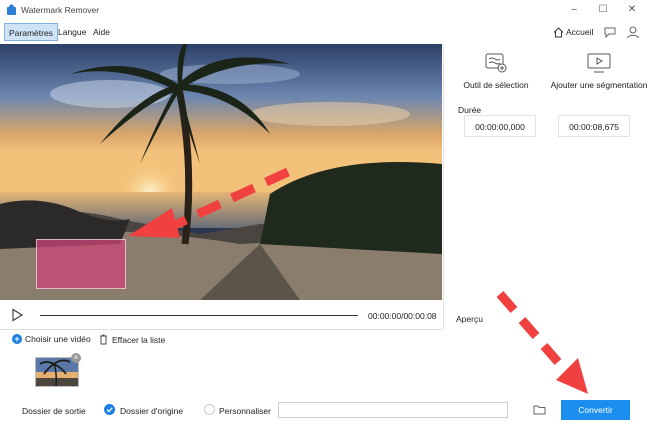  I want to click on add-segment-label: Ajouter une ségmentation, so click(599, 85).